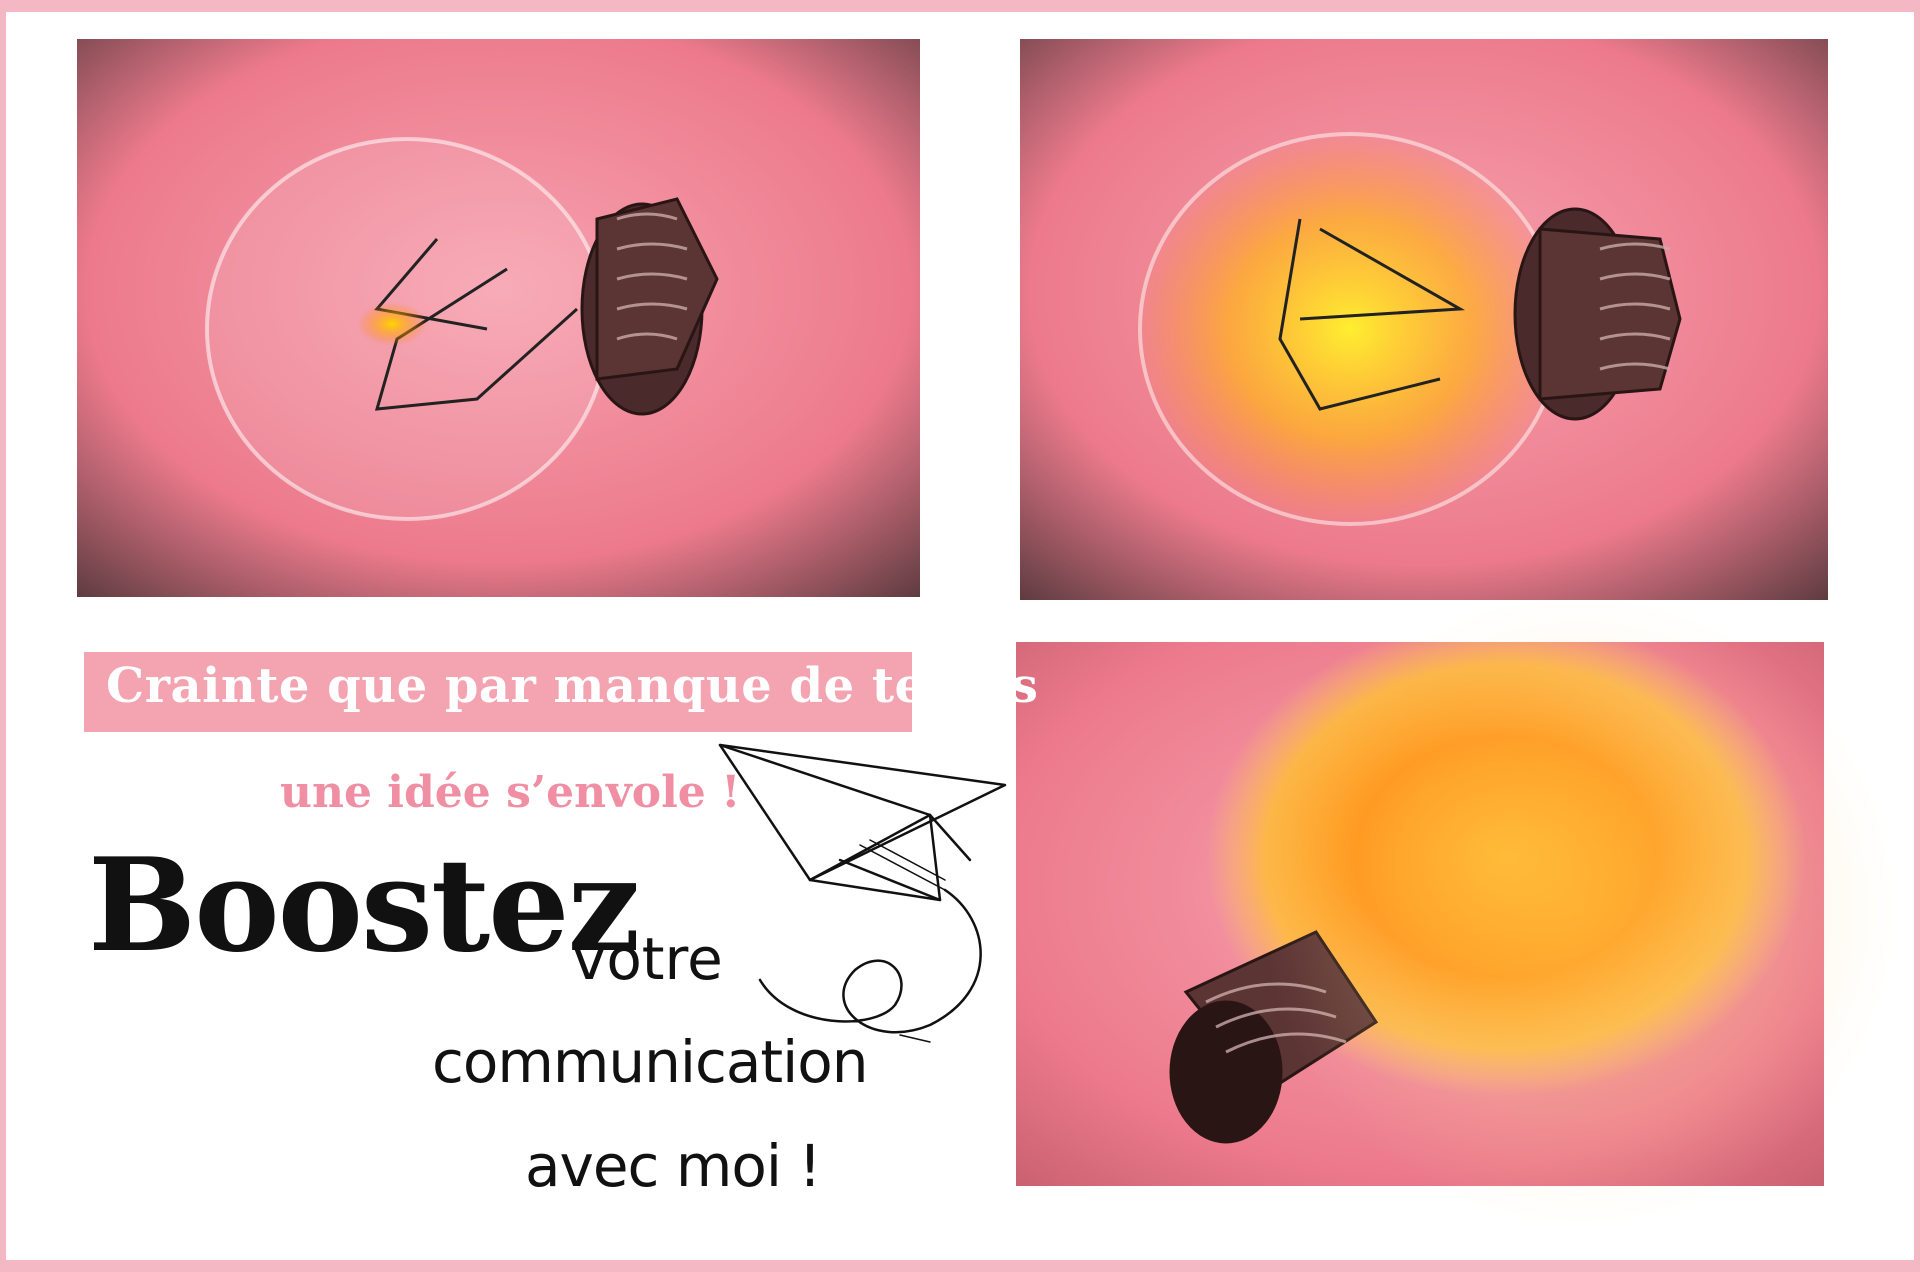 This screenshot has width=1920, height=1272. Describe the element at coordinates (862, 893) in the screenshot. I see `paper-plane-icon` at that location.